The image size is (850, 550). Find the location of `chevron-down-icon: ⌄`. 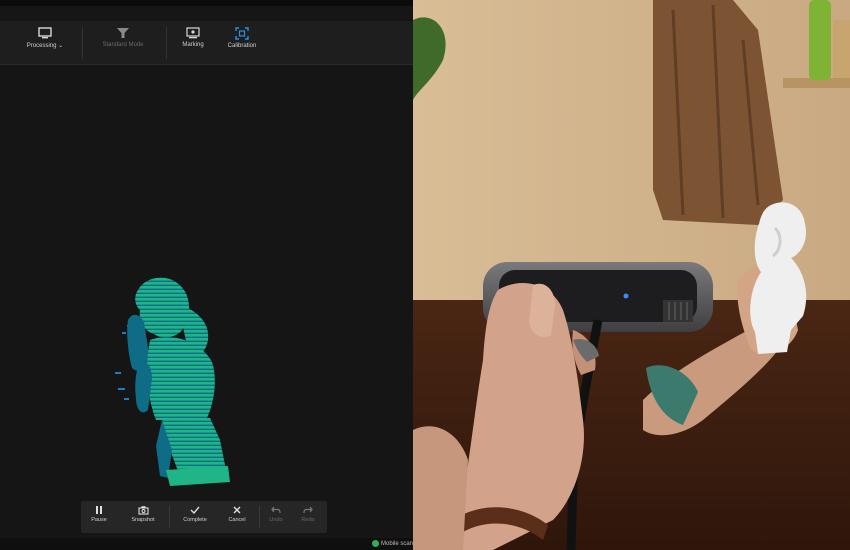

chevron-down-icon: ⌄ is located at coordinates (61, 46).